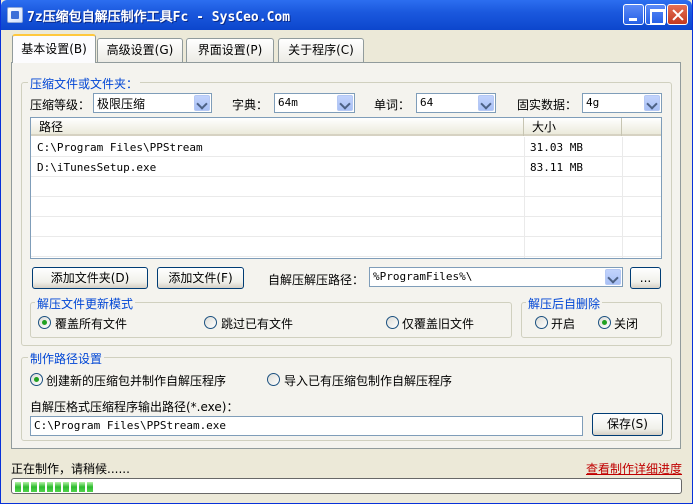  Describe the element at coordinates (66, 358) in the screenshot. I see `make-path-group-label: 制作路径设置` at that location.